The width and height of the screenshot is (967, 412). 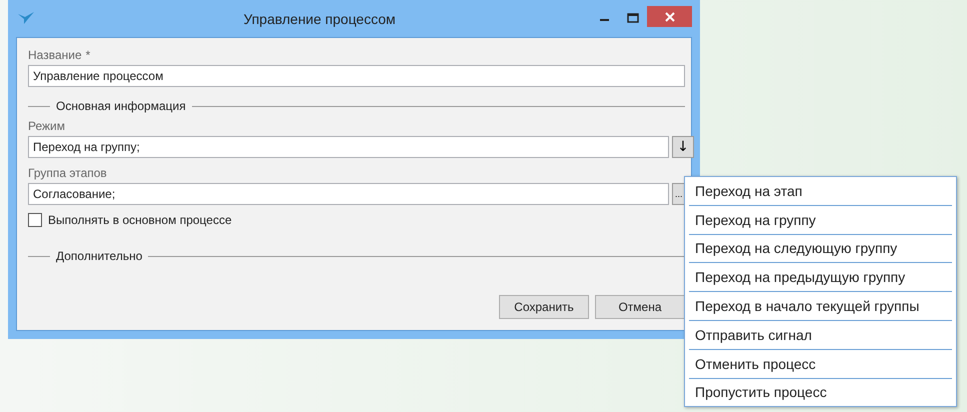 What do you see at coordinates (88, 55) in the screenshot?
I see `required-mark: *` at bounding box center [88, 55].